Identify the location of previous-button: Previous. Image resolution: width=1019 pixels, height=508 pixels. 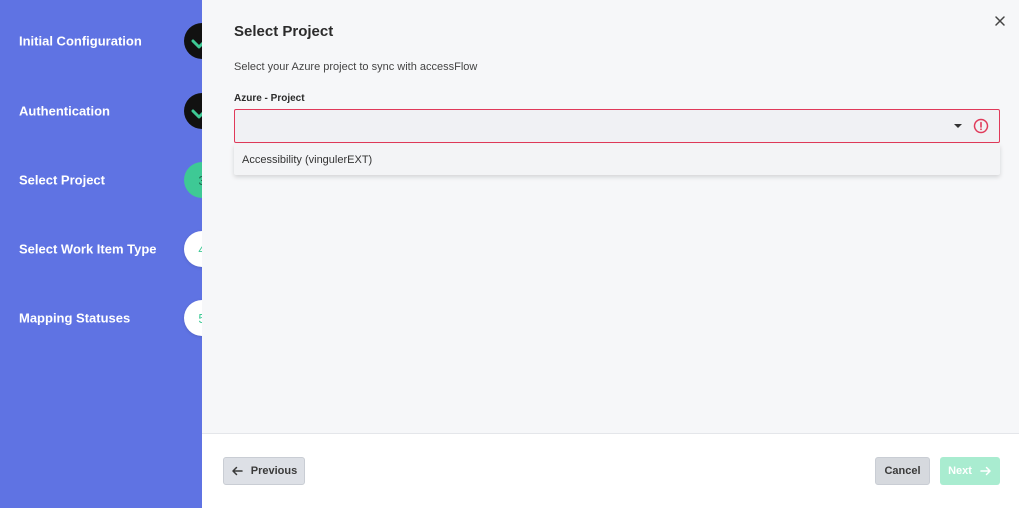
(264, 471).